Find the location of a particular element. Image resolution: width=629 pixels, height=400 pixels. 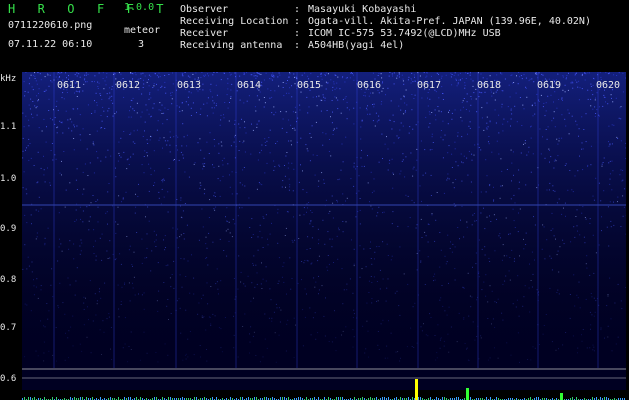

meteor-marker is located at coordinates (561, 396).